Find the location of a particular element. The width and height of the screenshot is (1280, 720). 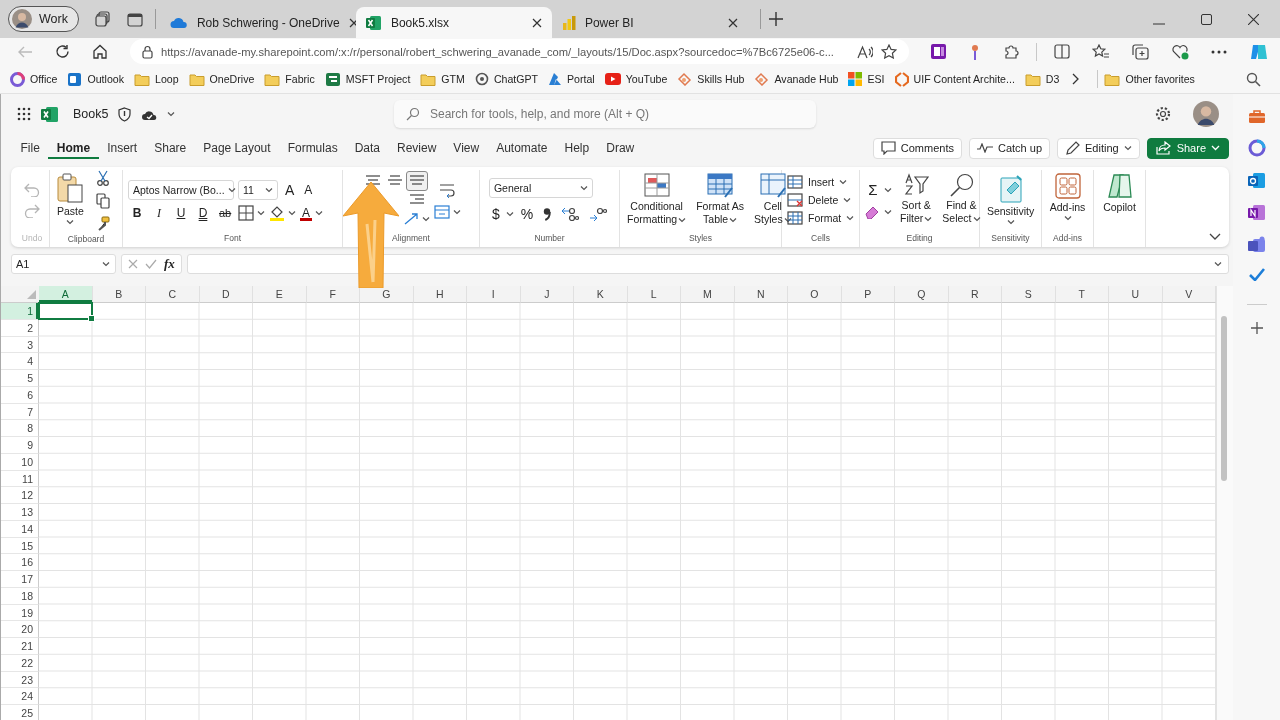

bookmark-item: OneDrive is located at coordinates (221, 79).